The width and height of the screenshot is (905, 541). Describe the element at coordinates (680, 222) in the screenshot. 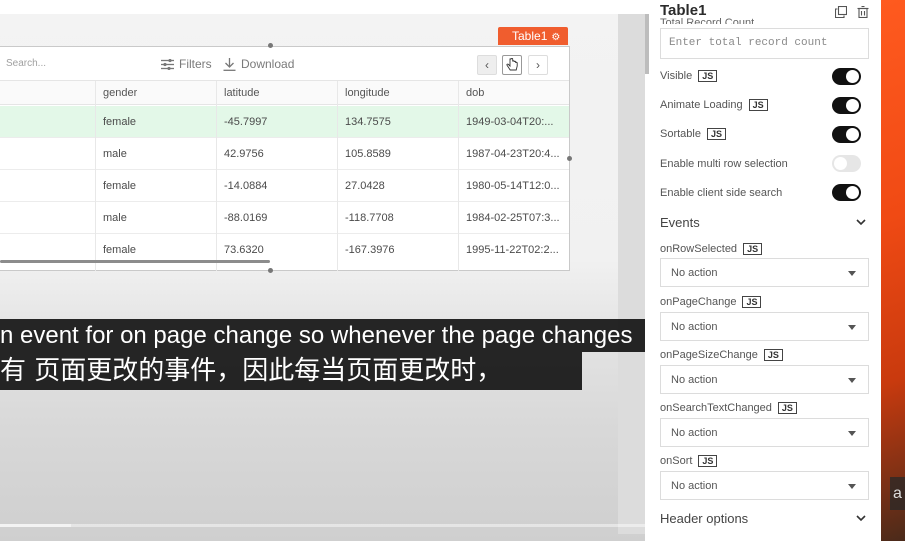

I see `events-heading: Events` at that location.